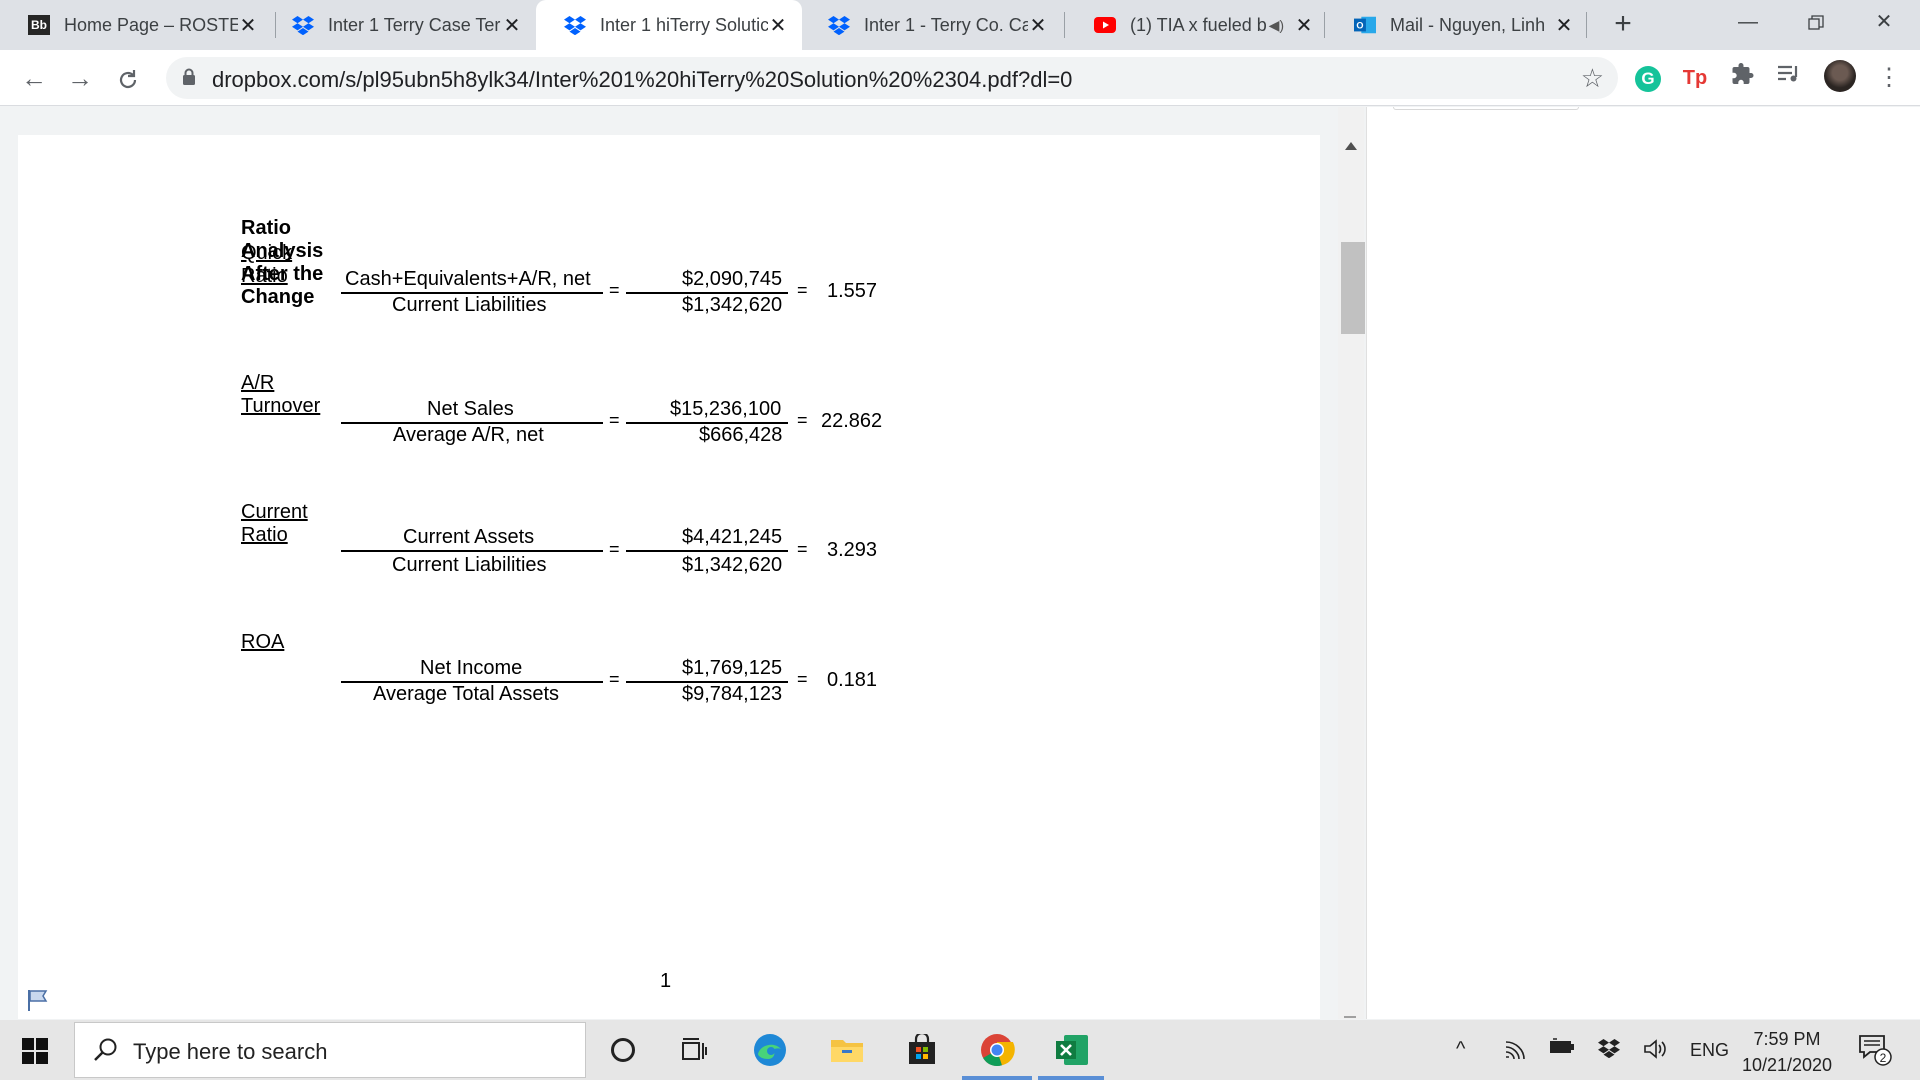 The width and height of the screenshot is (1920, 1080). Describe the element at coordinates (1468, 24) in the screenshot. I see `tab-title: Mail - Nguyen, Linh` at that location.